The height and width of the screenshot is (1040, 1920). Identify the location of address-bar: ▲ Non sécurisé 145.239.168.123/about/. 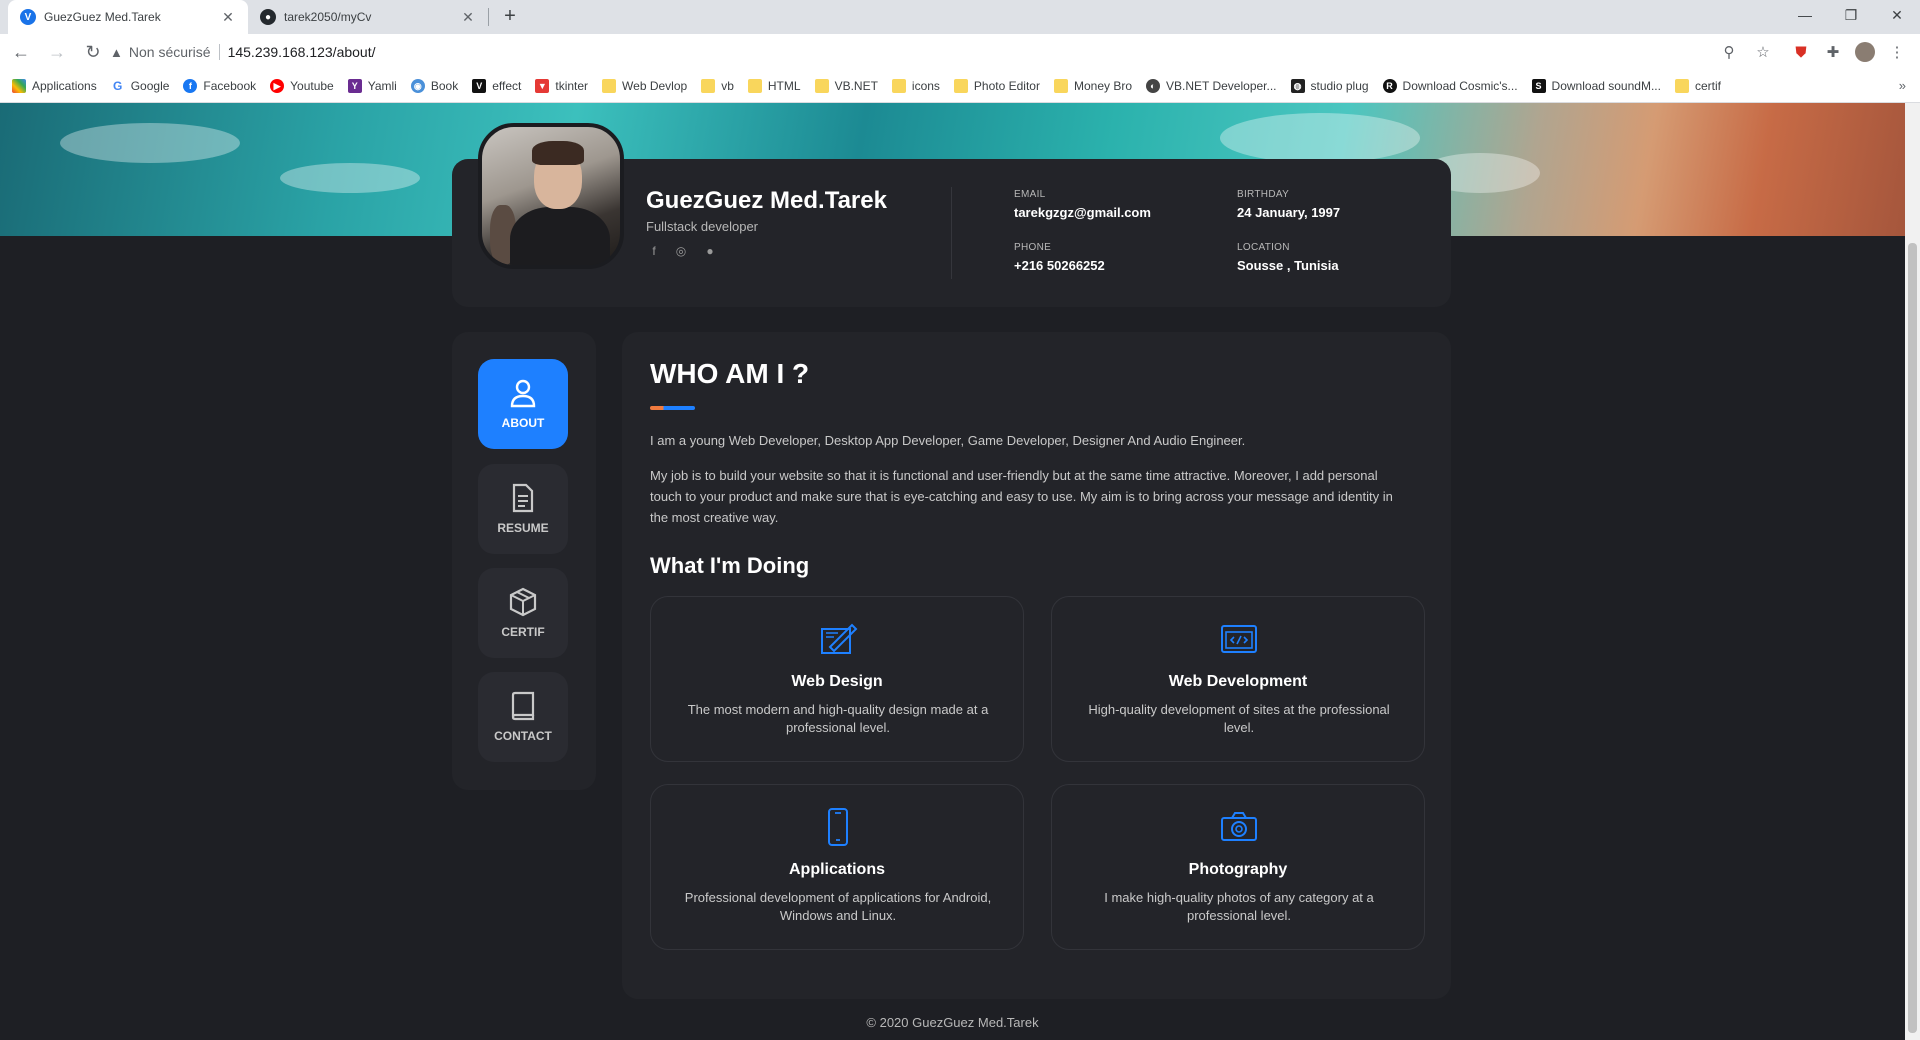
(935, 52).